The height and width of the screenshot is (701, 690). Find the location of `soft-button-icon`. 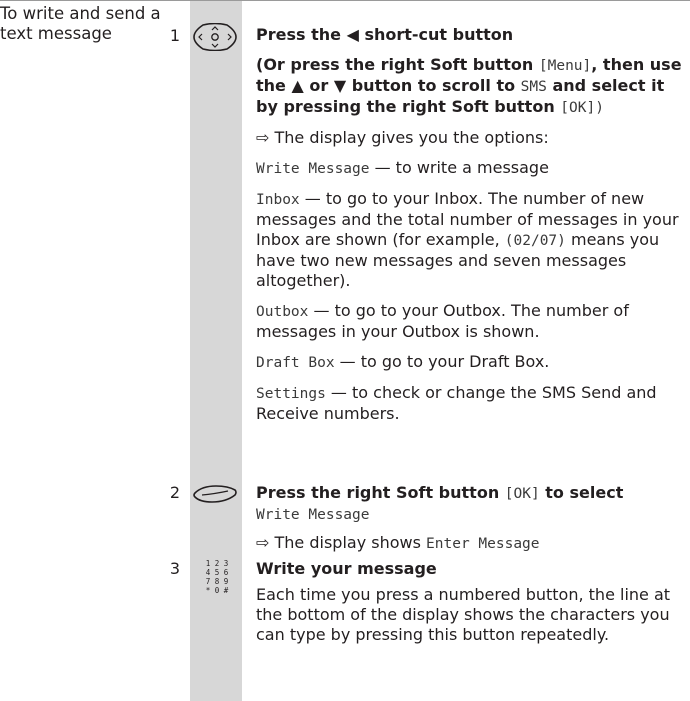

soft-button-icon is located at coordinates (215, 494).